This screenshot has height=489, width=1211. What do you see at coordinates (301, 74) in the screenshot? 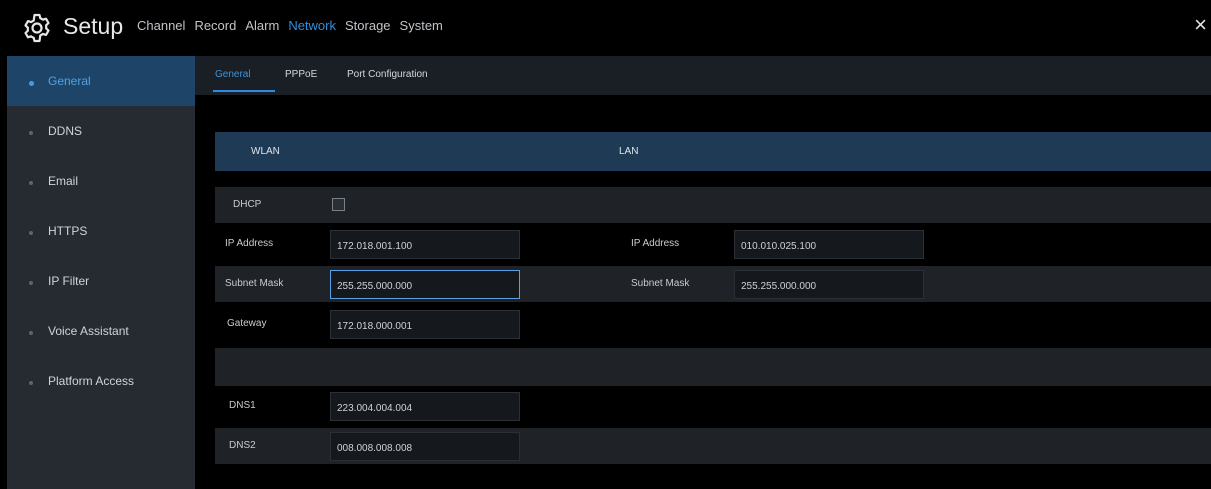
I see `tab-pppoe: PPPoE` at bounding box center [301, 74].